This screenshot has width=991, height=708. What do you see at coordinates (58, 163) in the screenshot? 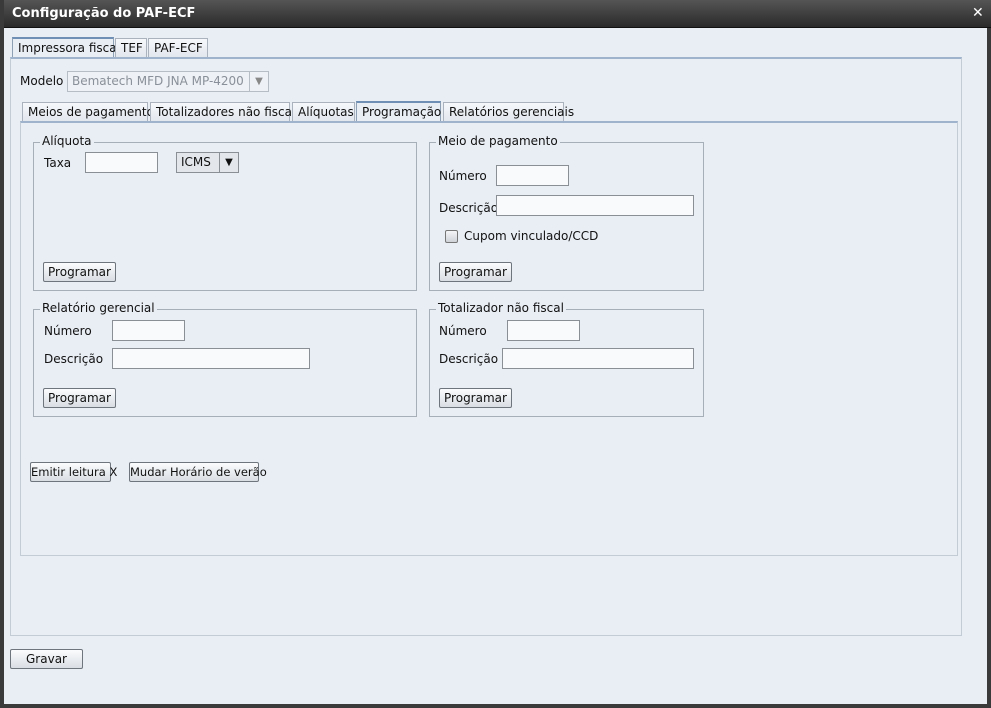
I see `taxa-label: Taxa` at bounding box center [58, 163].